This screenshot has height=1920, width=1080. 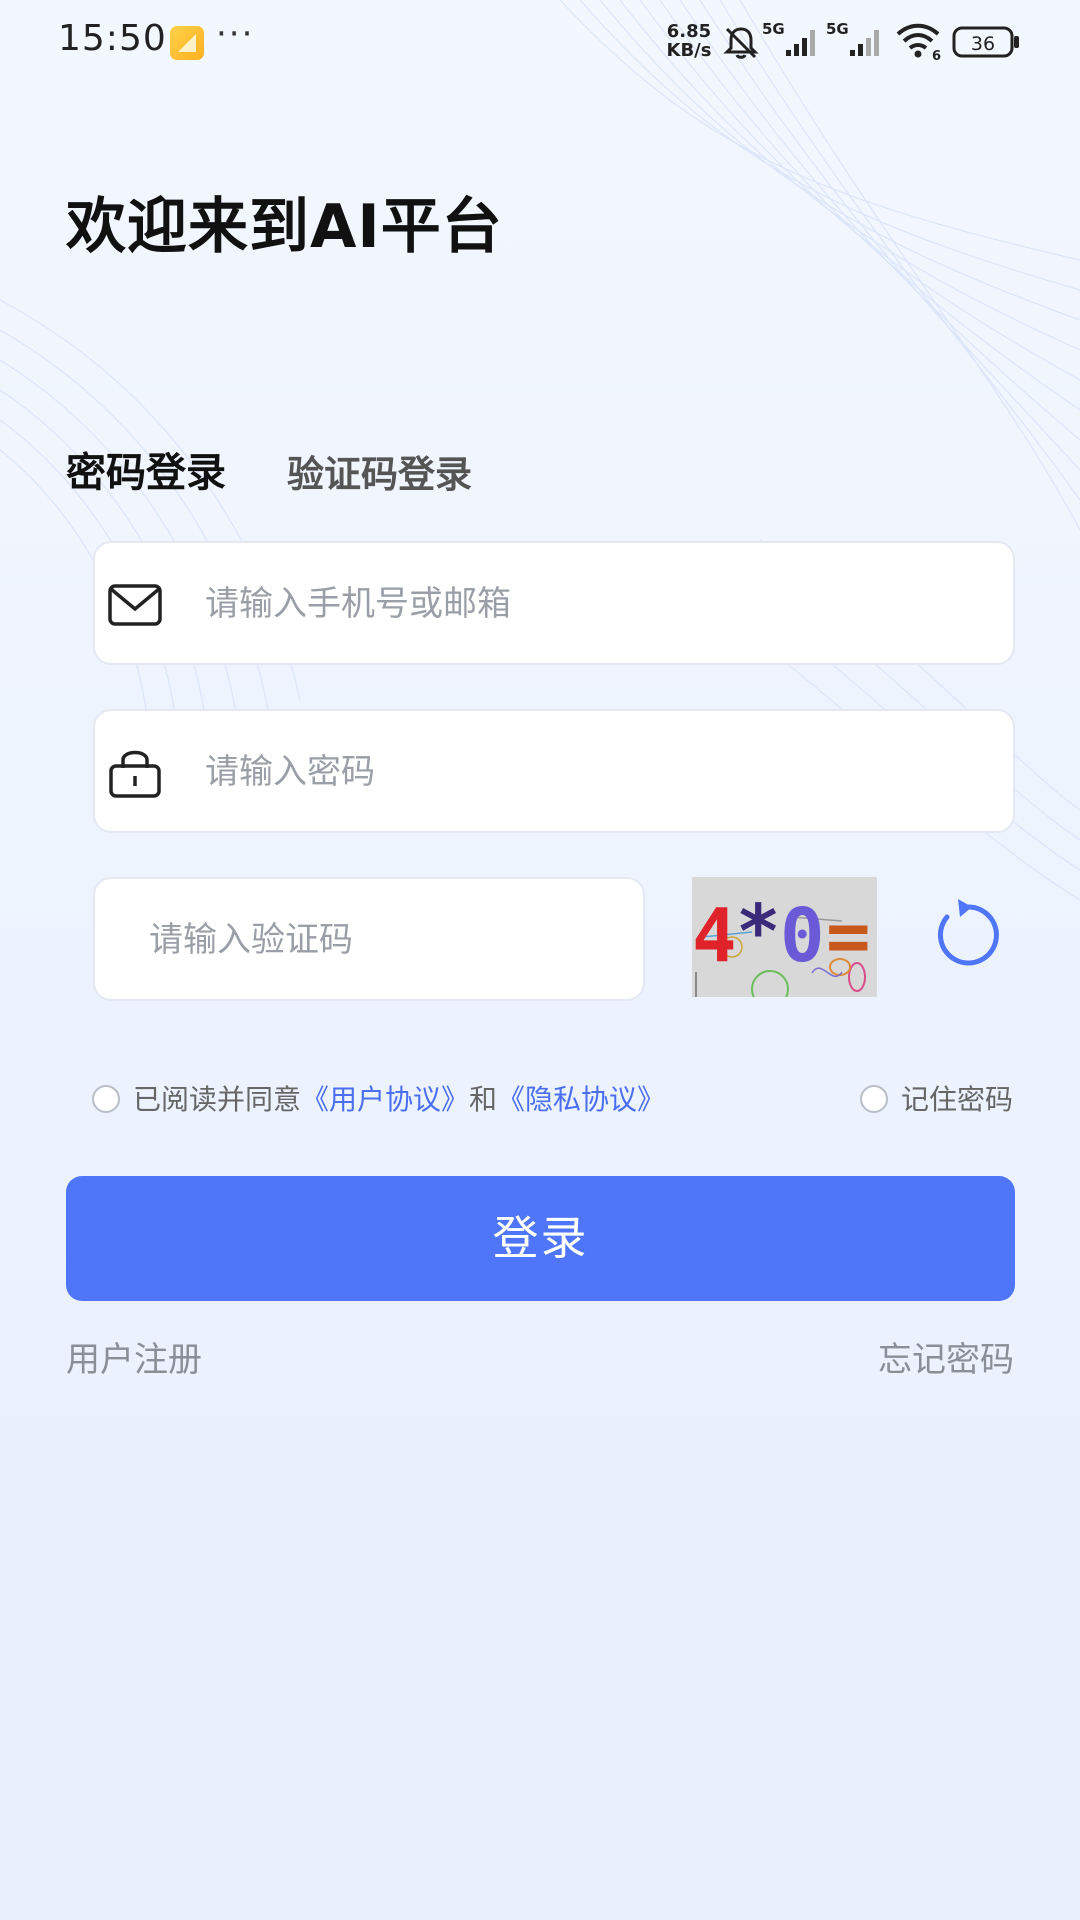 I want to click on privacy-agreement-link: 《隐私协议》, so click(x=581, y=1099).